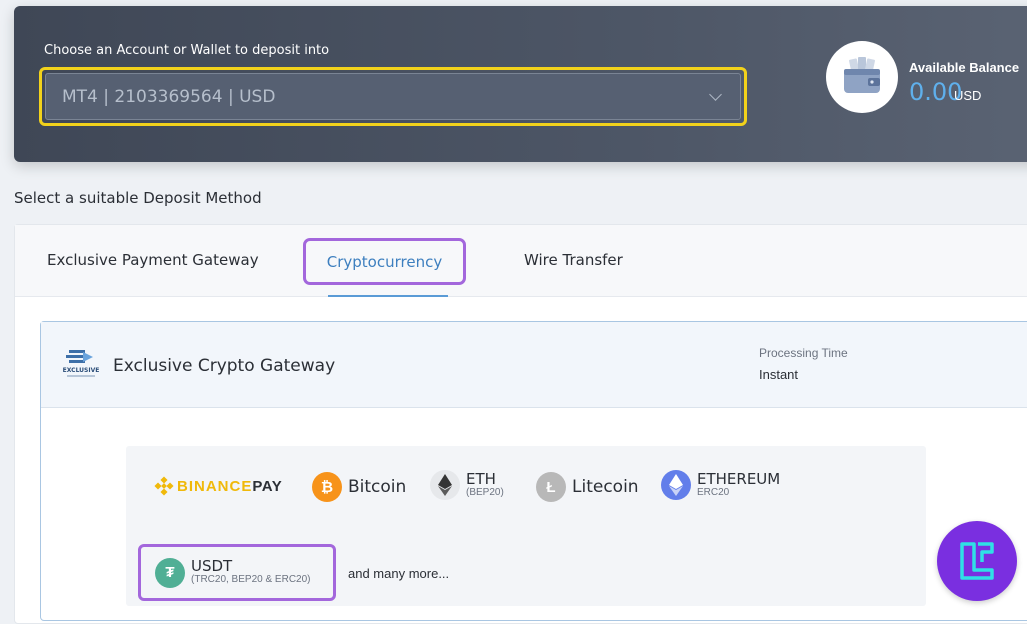 Image resolution: width=1027 pixels, height=624 pixels. I want to click on usdt-networks: (TRC20, BEP20 & ERC20), so click(251, 579).